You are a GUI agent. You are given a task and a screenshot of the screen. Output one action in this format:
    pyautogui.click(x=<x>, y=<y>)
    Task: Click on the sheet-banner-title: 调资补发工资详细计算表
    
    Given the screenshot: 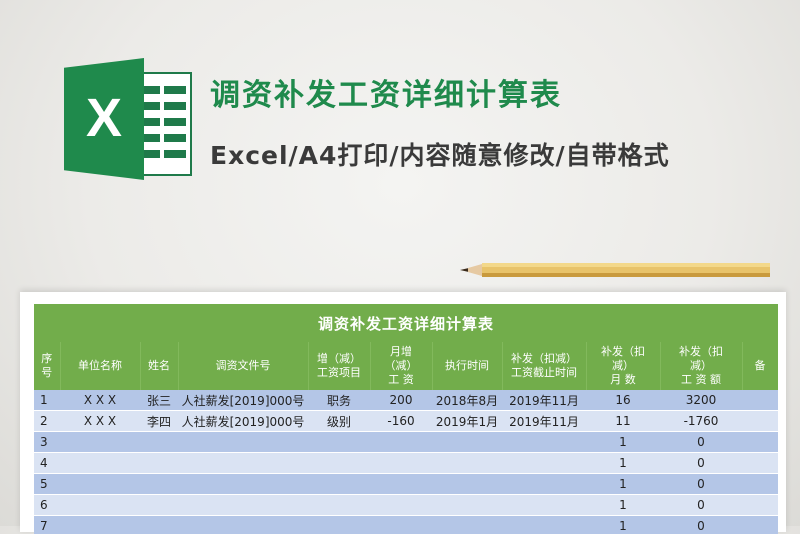 What is the action you would take?
    pyautogui.click(x=406, y=323)
    